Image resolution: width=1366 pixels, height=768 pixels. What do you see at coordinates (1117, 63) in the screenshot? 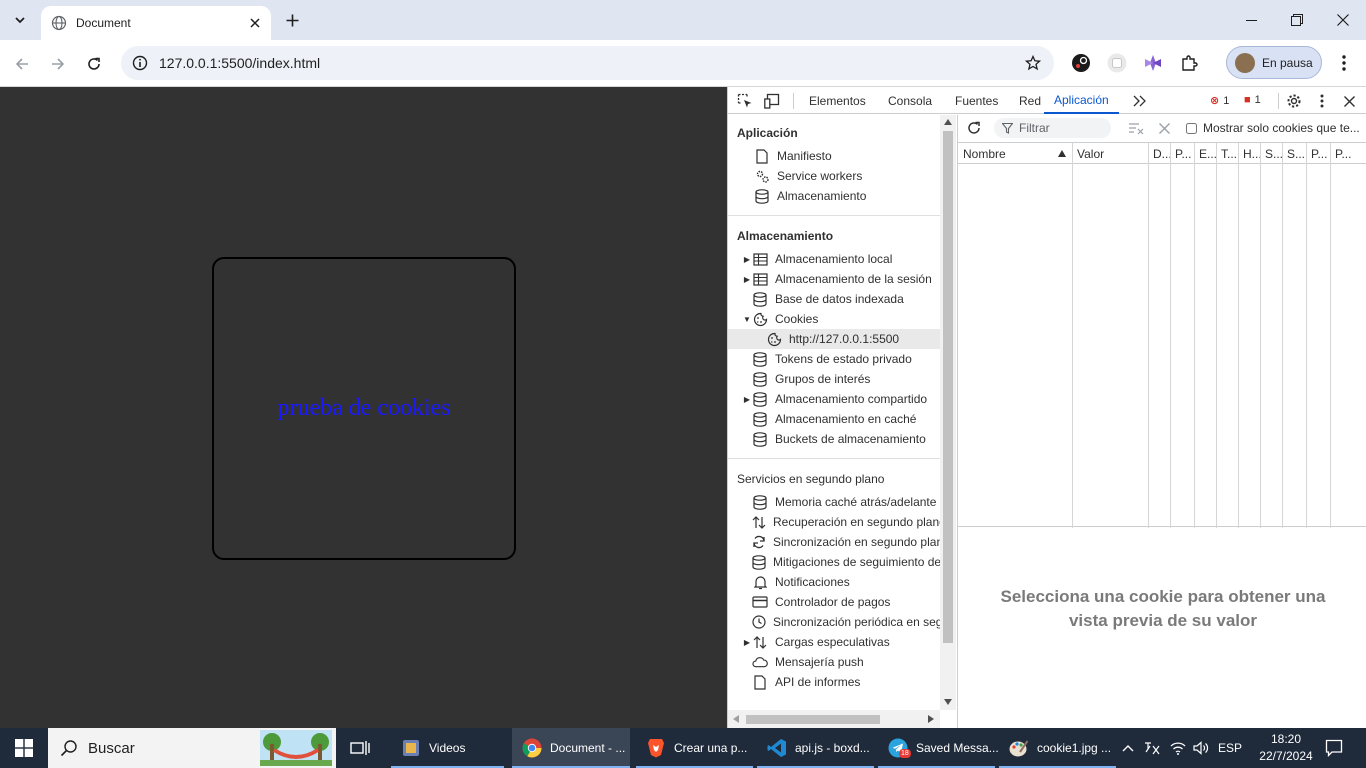
I see `extension-grey-icon` at bounding box center [1117, 63].